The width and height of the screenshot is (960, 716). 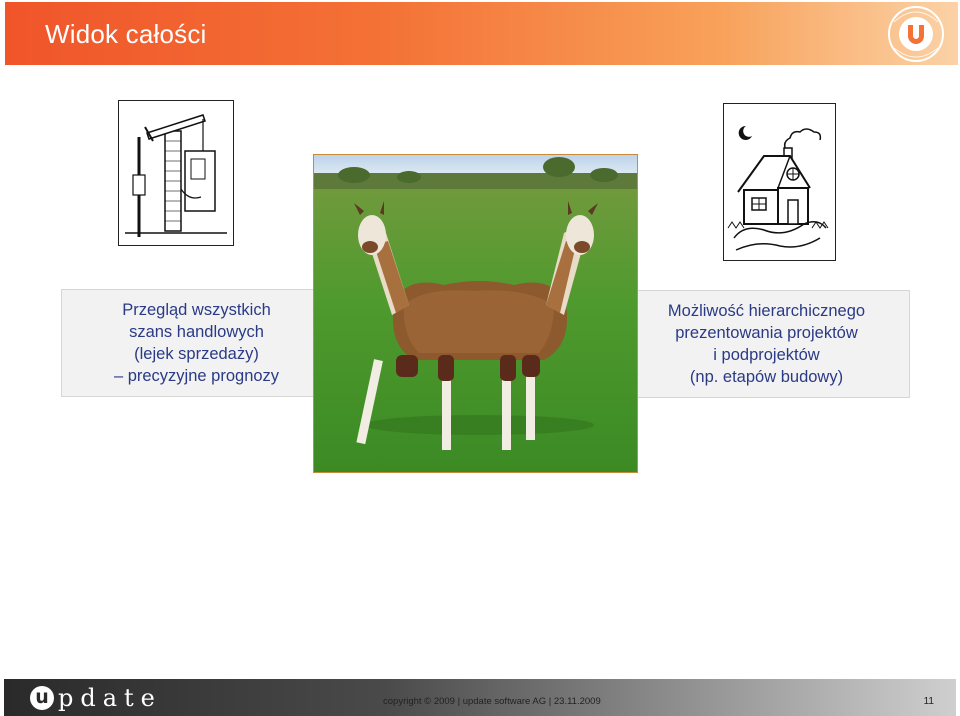 I want to click on page-number: 11, so click(x=928, y=701).